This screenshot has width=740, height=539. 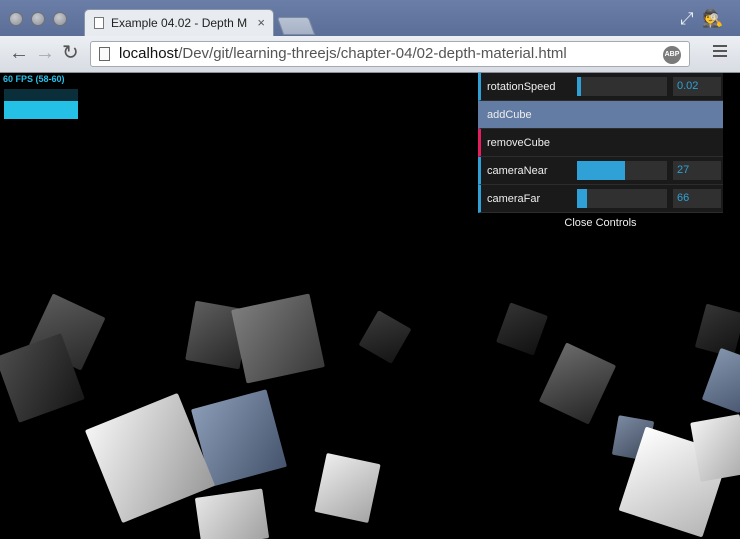 I want to click on value-input: 66, so click(x=697, y=198).